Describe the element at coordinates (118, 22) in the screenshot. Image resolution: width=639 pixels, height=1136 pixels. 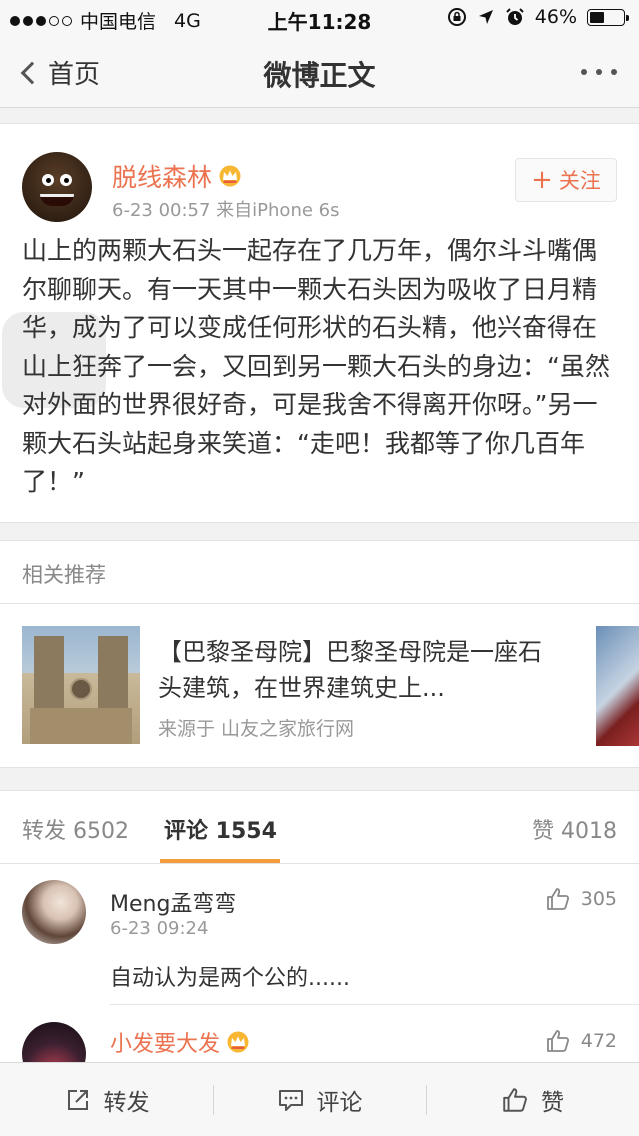
I see `carrier-name: 中国电信` at that location.